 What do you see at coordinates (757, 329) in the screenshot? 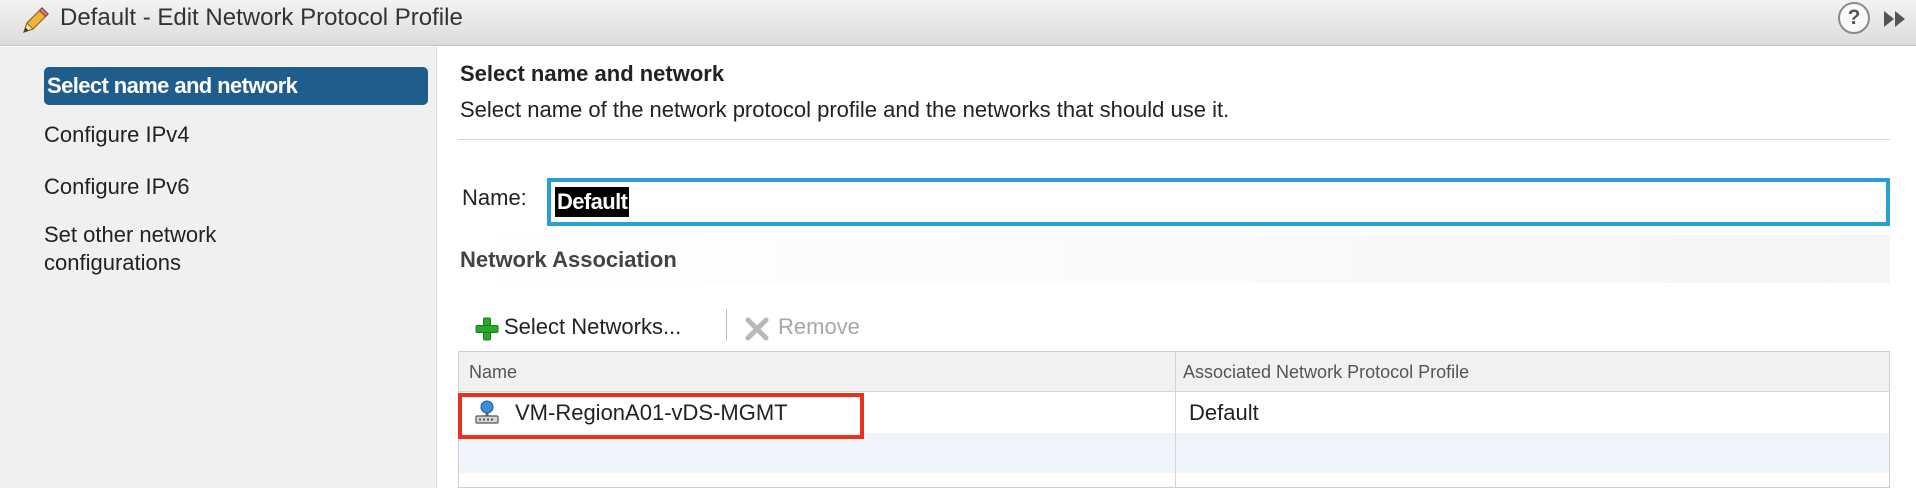
I see `remove-x-icon` at bounding box center [757, 329].